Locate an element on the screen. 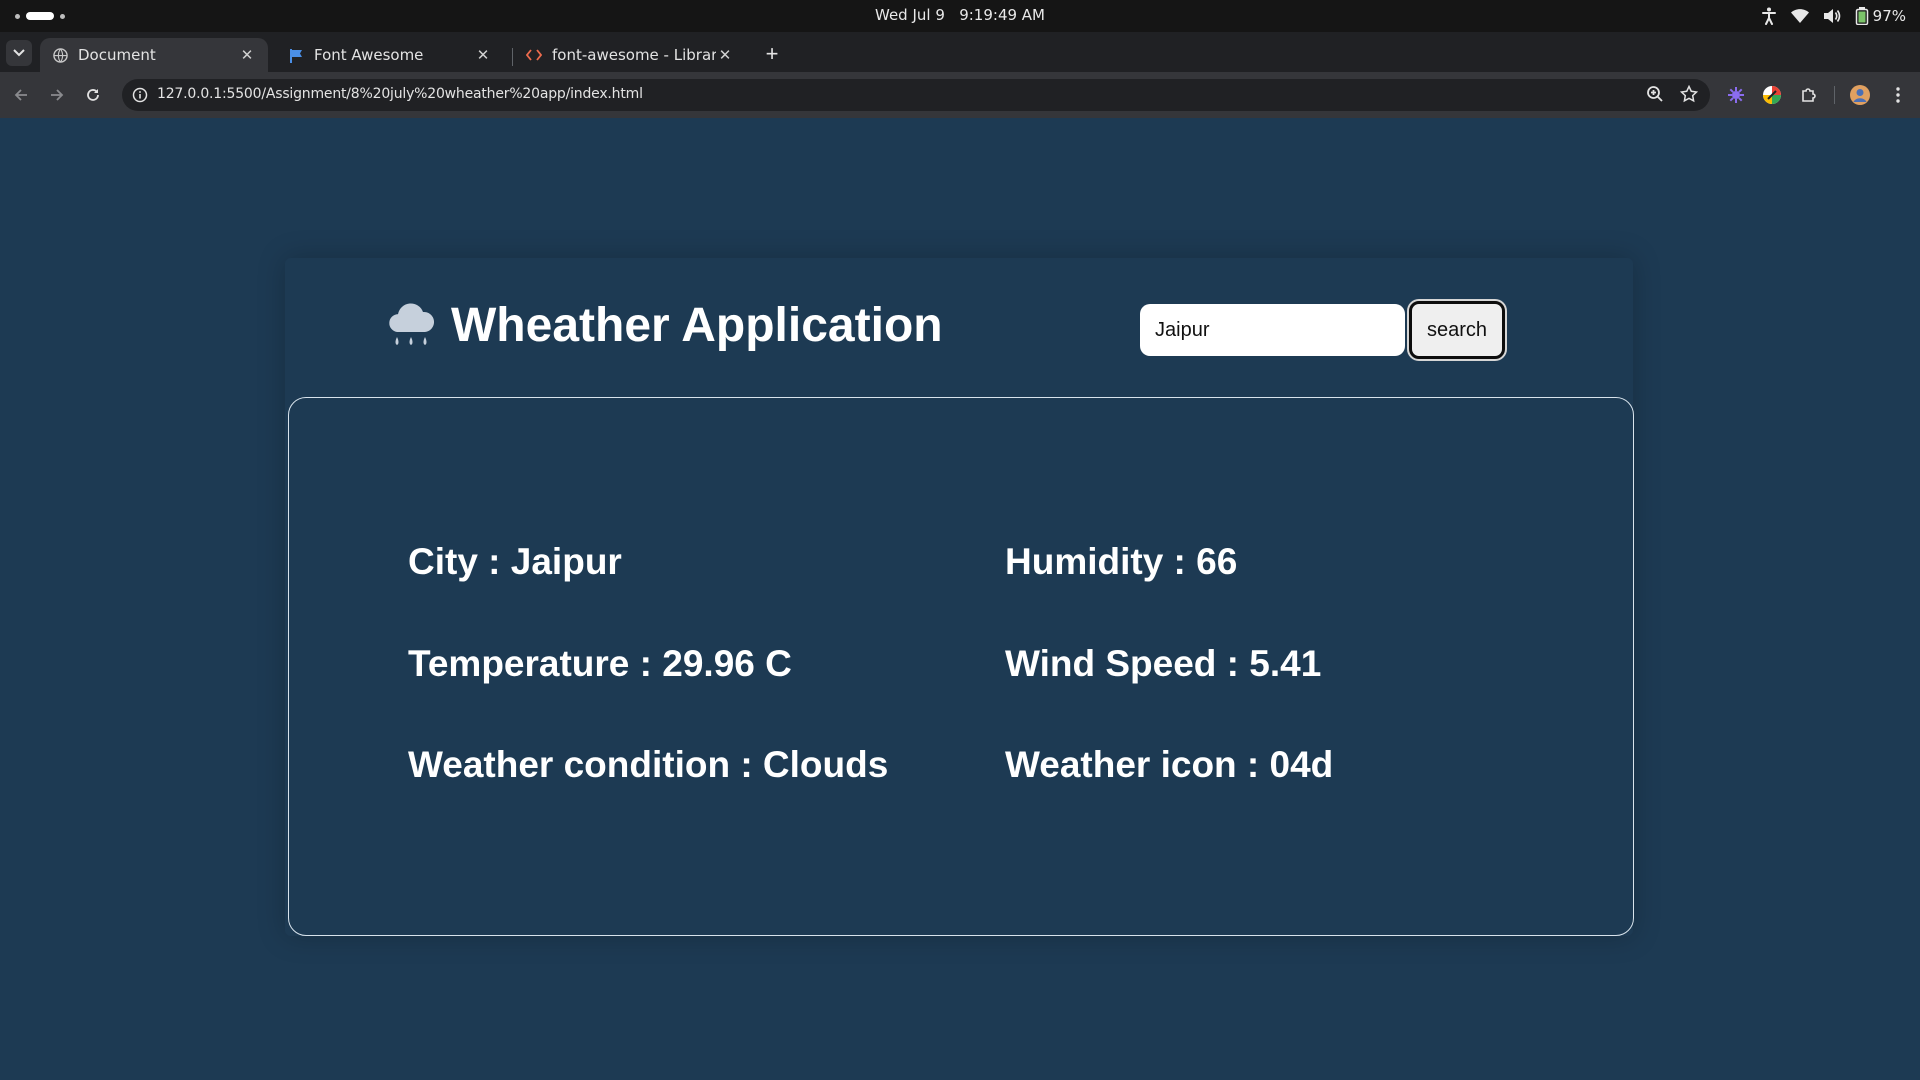  forward-button is located at coordinates (57, 95).